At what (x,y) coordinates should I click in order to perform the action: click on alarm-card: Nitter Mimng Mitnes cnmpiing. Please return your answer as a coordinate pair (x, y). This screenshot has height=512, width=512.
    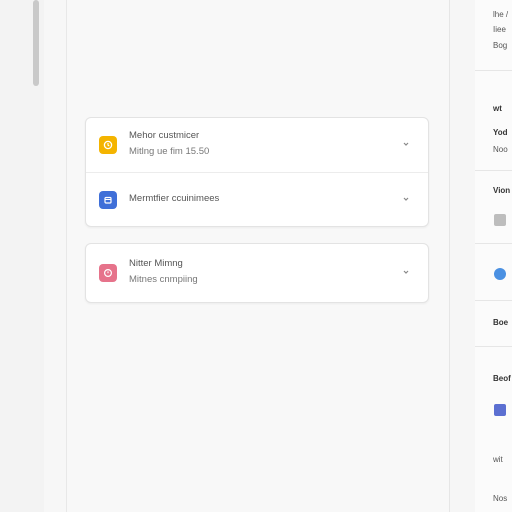
    Looking at the image, I should click on (257, 273).